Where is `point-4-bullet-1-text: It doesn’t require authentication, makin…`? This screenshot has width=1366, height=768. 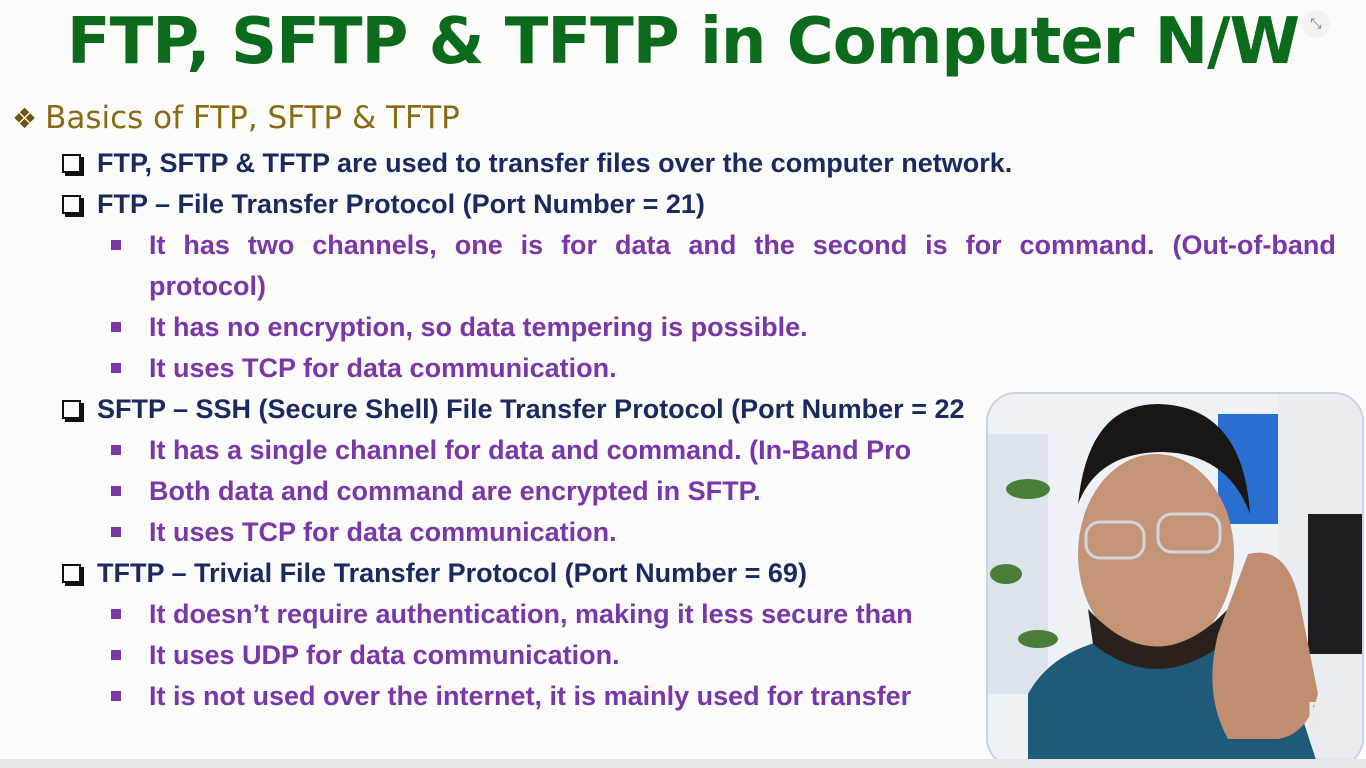 point-4-bullet-1-text: It doesn’t require authentication, makin… is located at coordinates (531, 614).